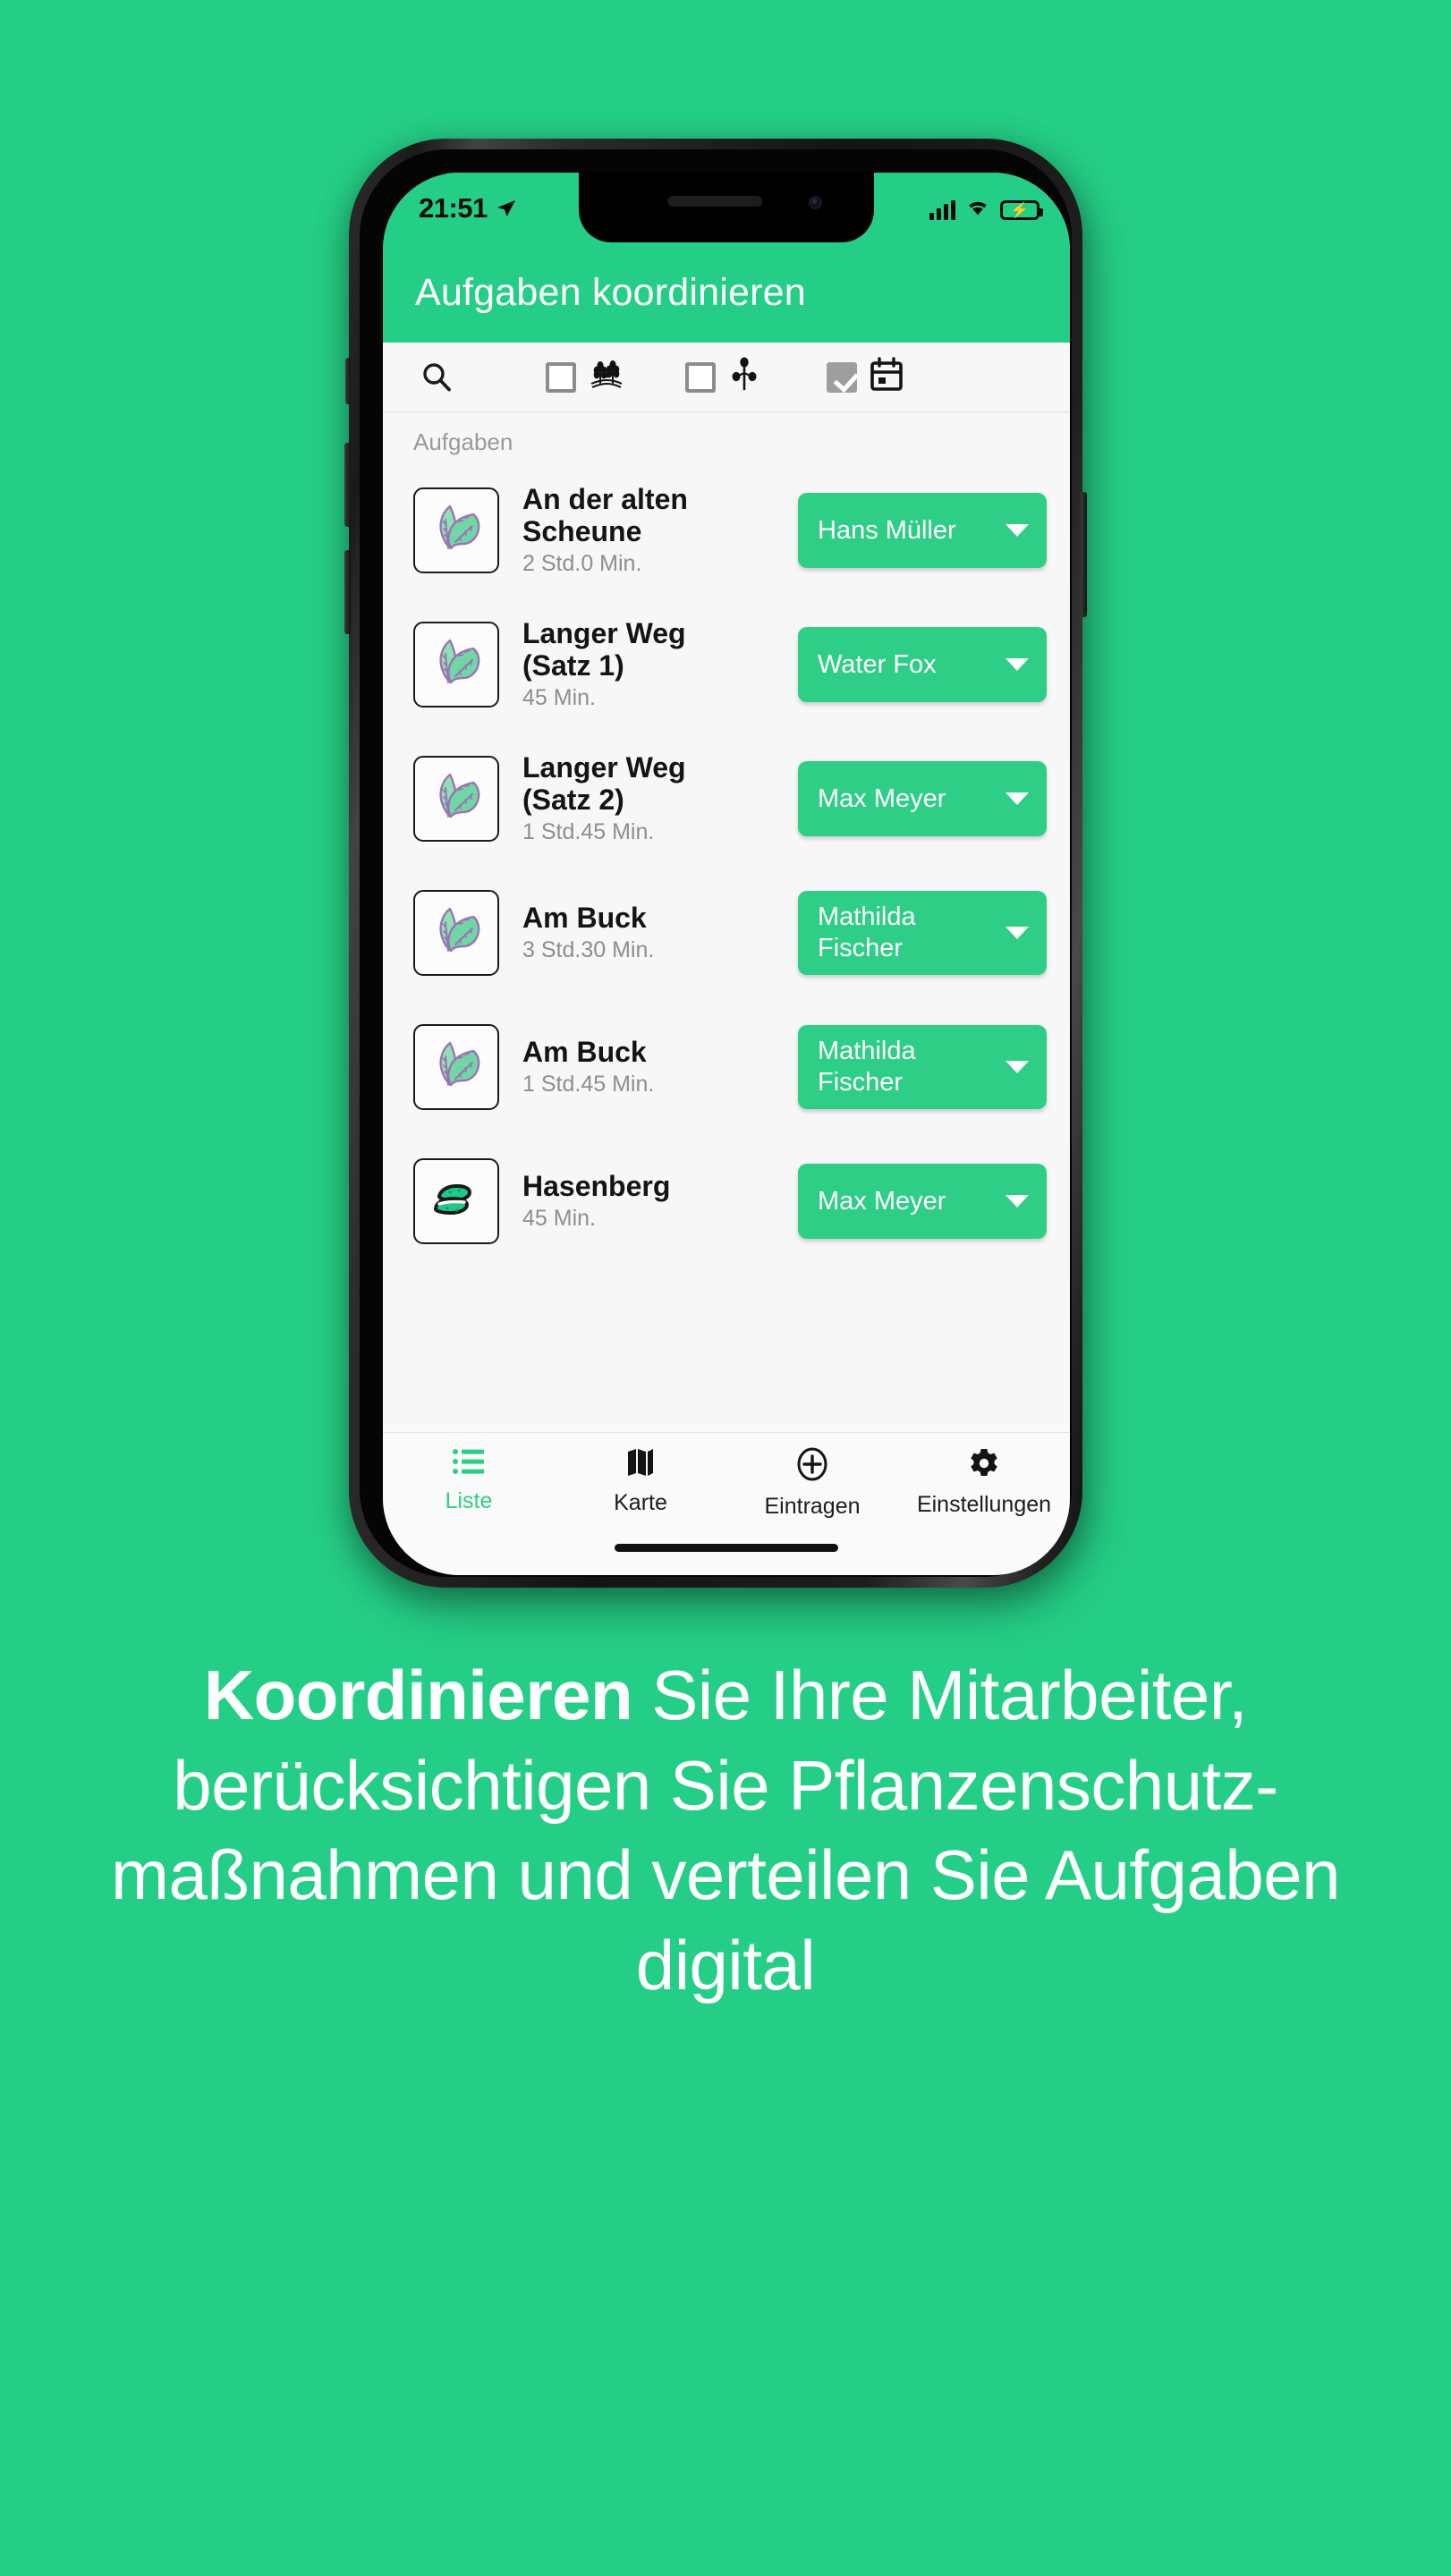  I want to click on task-title: Langer Weg (Satz 1), so click(604, 649).